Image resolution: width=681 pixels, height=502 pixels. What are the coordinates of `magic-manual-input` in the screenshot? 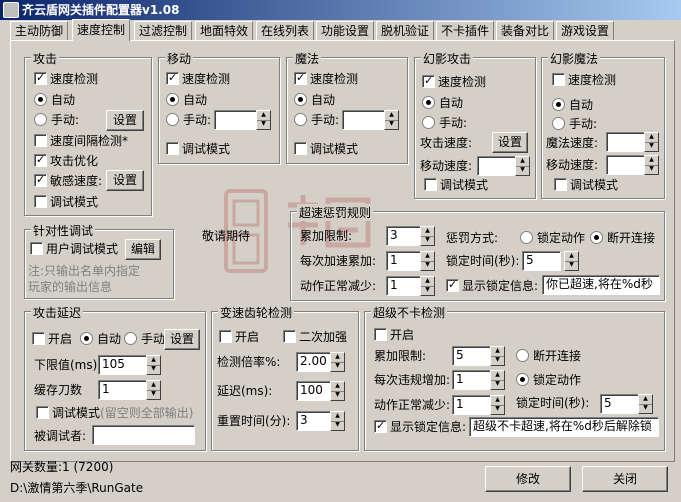 It's located at (364, 120).